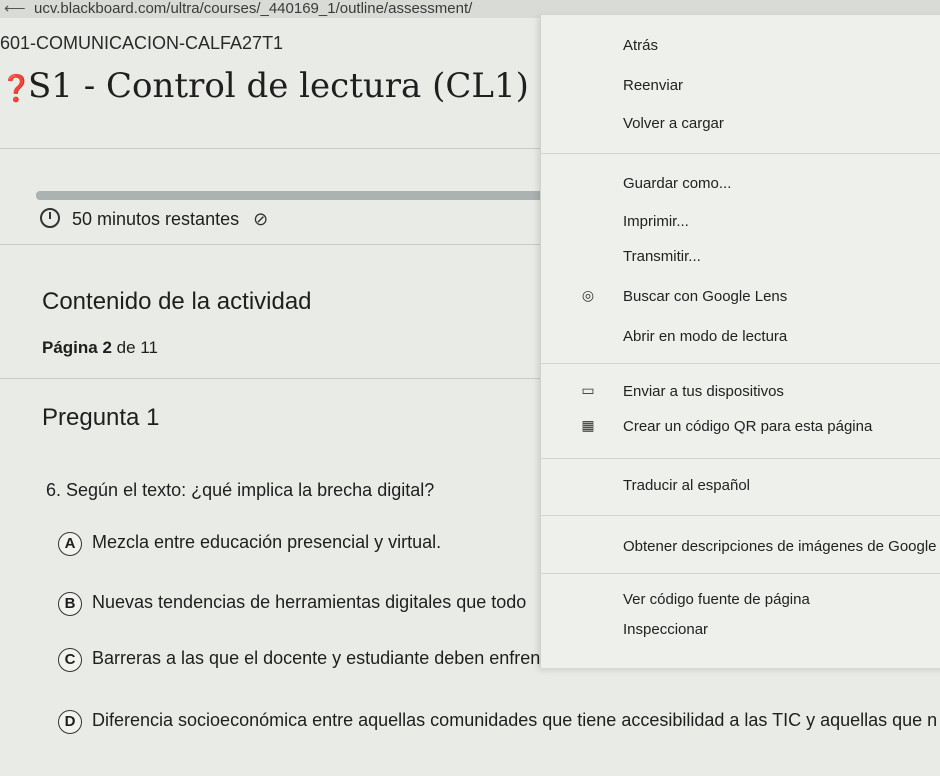 The height and width of the screenshot is (776, 940). Describe the element at coordinates (686, 485) in the screenshot. I see `menu-item-translate: Traducir al español` at that location.